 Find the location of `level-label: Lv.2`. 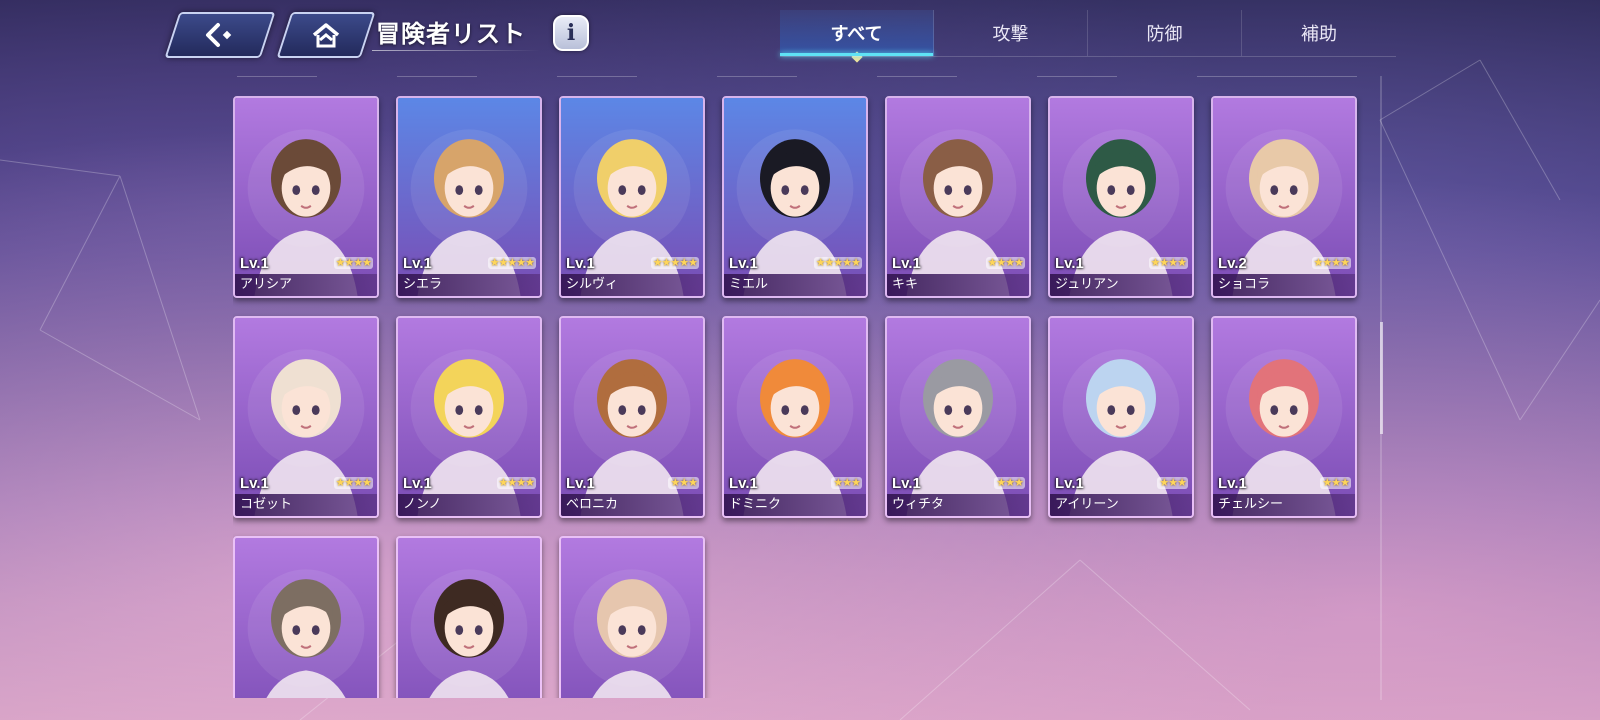

level-label: Lv.2 is located at coordinates (1232, 263).